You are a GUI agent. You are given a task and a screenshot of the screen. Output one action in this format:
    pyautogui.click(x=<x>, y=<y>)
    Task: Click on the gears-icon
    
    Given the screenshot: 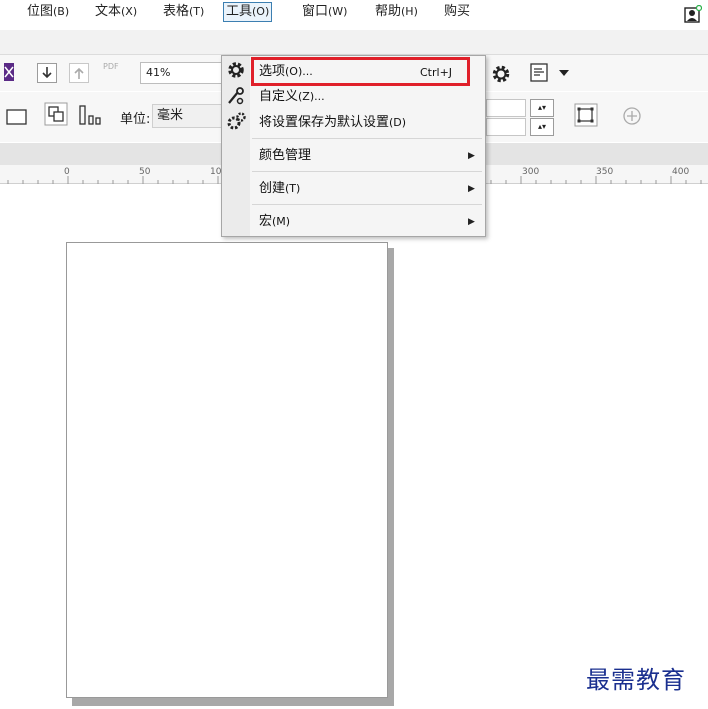 What is the action you would take?
    pyautogui.click(x=236, y=121)
    